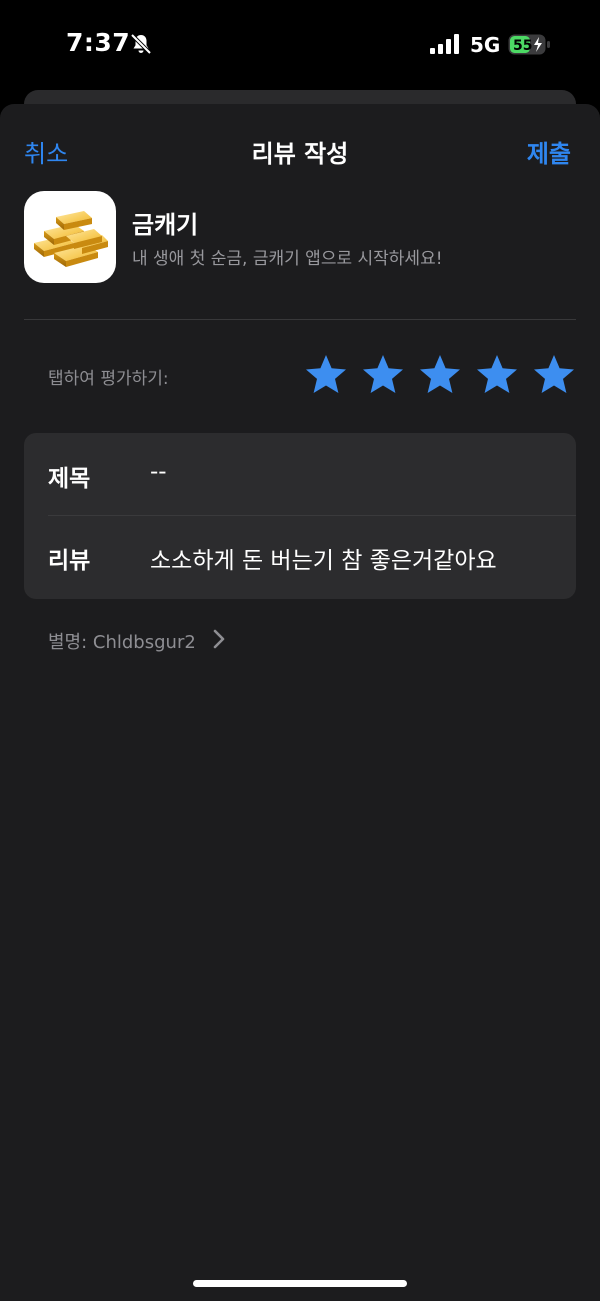 Image resolution: width=600 pixels, height=1301 pixels. I want to click on title-label: 제목, so click(69, 479).